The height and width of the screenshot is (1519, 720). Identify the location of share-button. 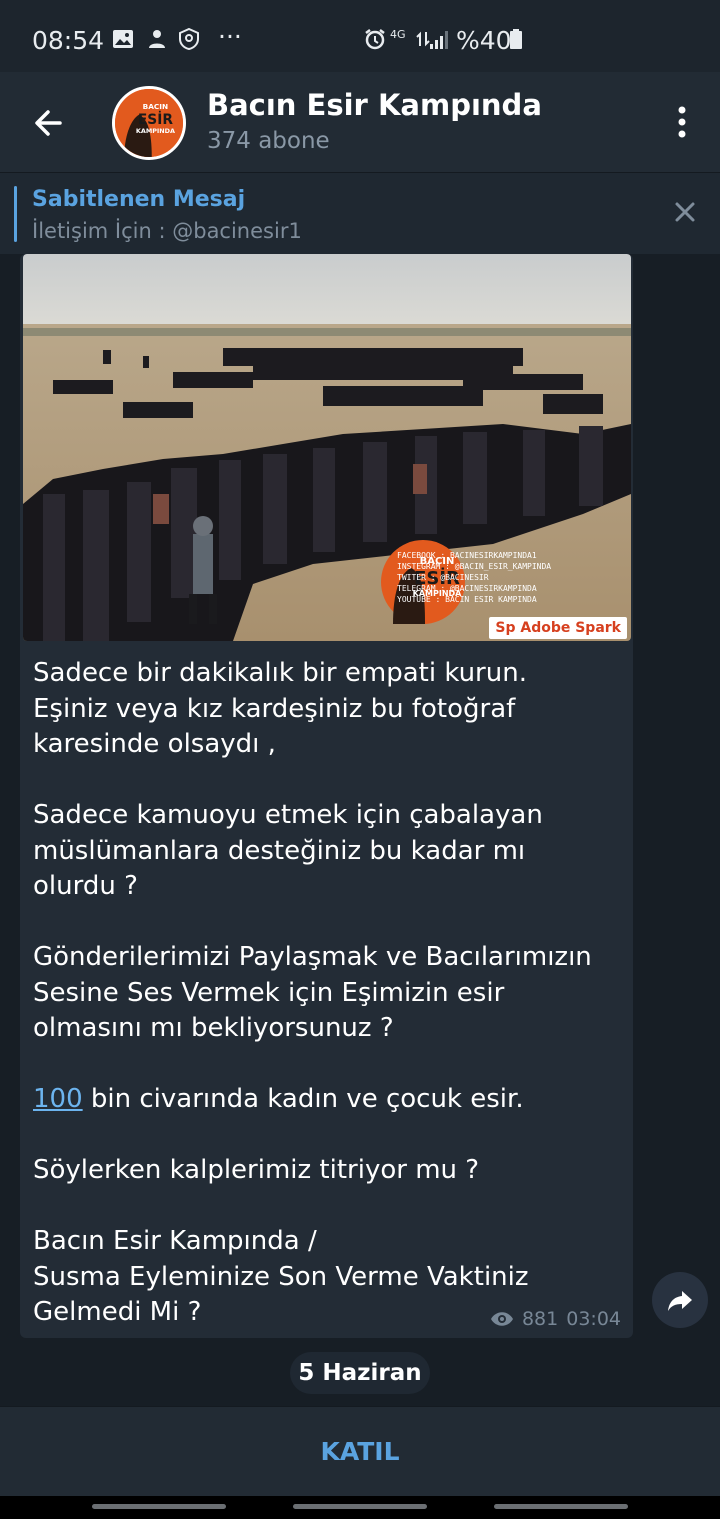
(680, 1300).